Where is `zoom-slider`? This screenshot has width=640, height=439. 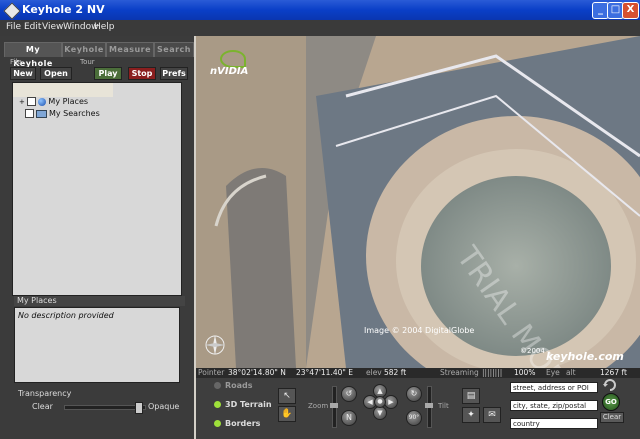
zoom-slider is located at coordinates (334, 407).